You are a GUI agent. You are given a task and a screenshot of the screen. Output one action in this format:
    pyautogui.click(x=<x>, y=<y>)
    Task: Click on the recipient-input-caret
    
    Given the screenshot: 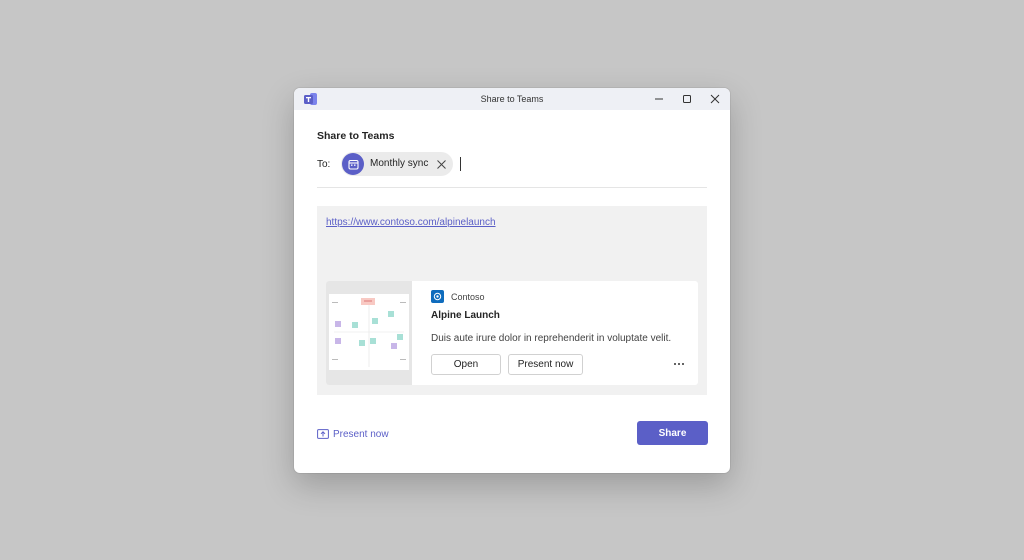 What is the action you would take?
    pyautogui.click(x=460, y=164)
    